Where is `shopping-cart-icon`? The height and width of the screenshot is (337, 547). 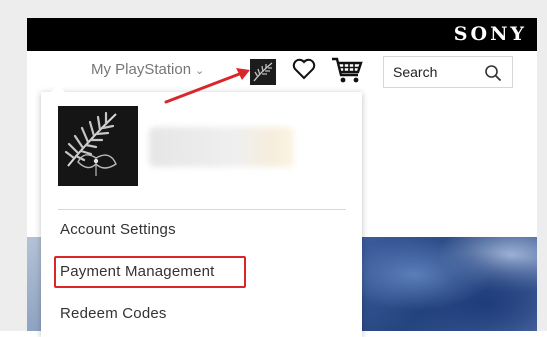 shopping-cart-icon is located at coordinates (347, 70).